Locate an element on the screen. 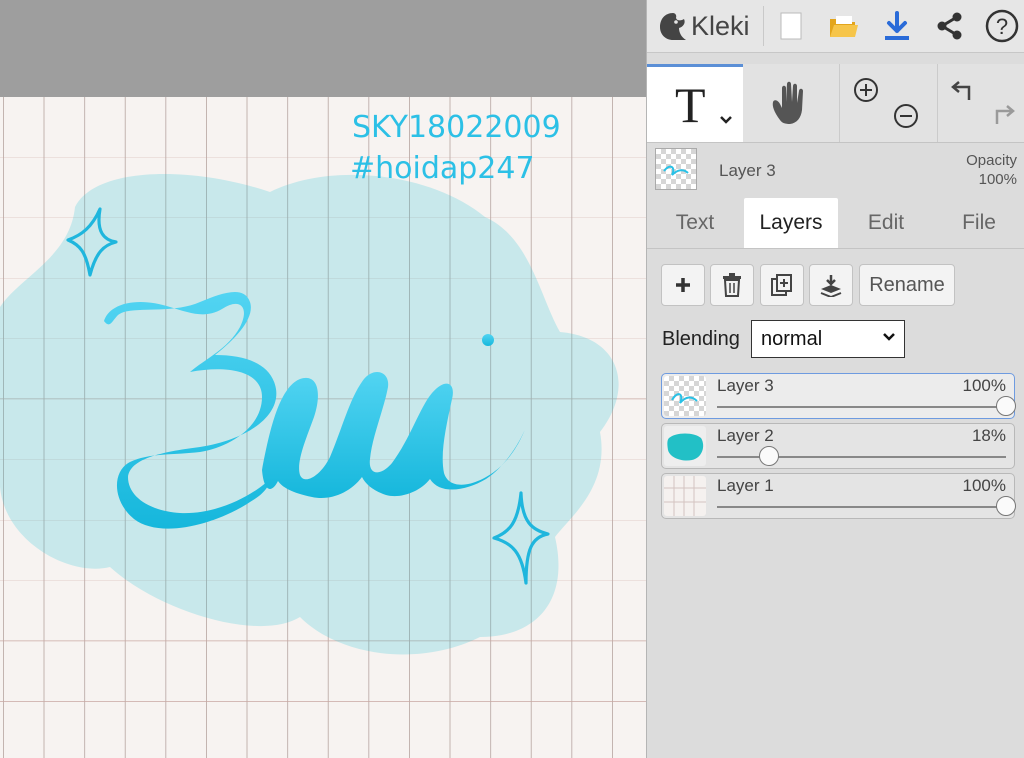 The height and width of the screenshot is (758, 1024). new-image-button is located at coordinates (791, 26).